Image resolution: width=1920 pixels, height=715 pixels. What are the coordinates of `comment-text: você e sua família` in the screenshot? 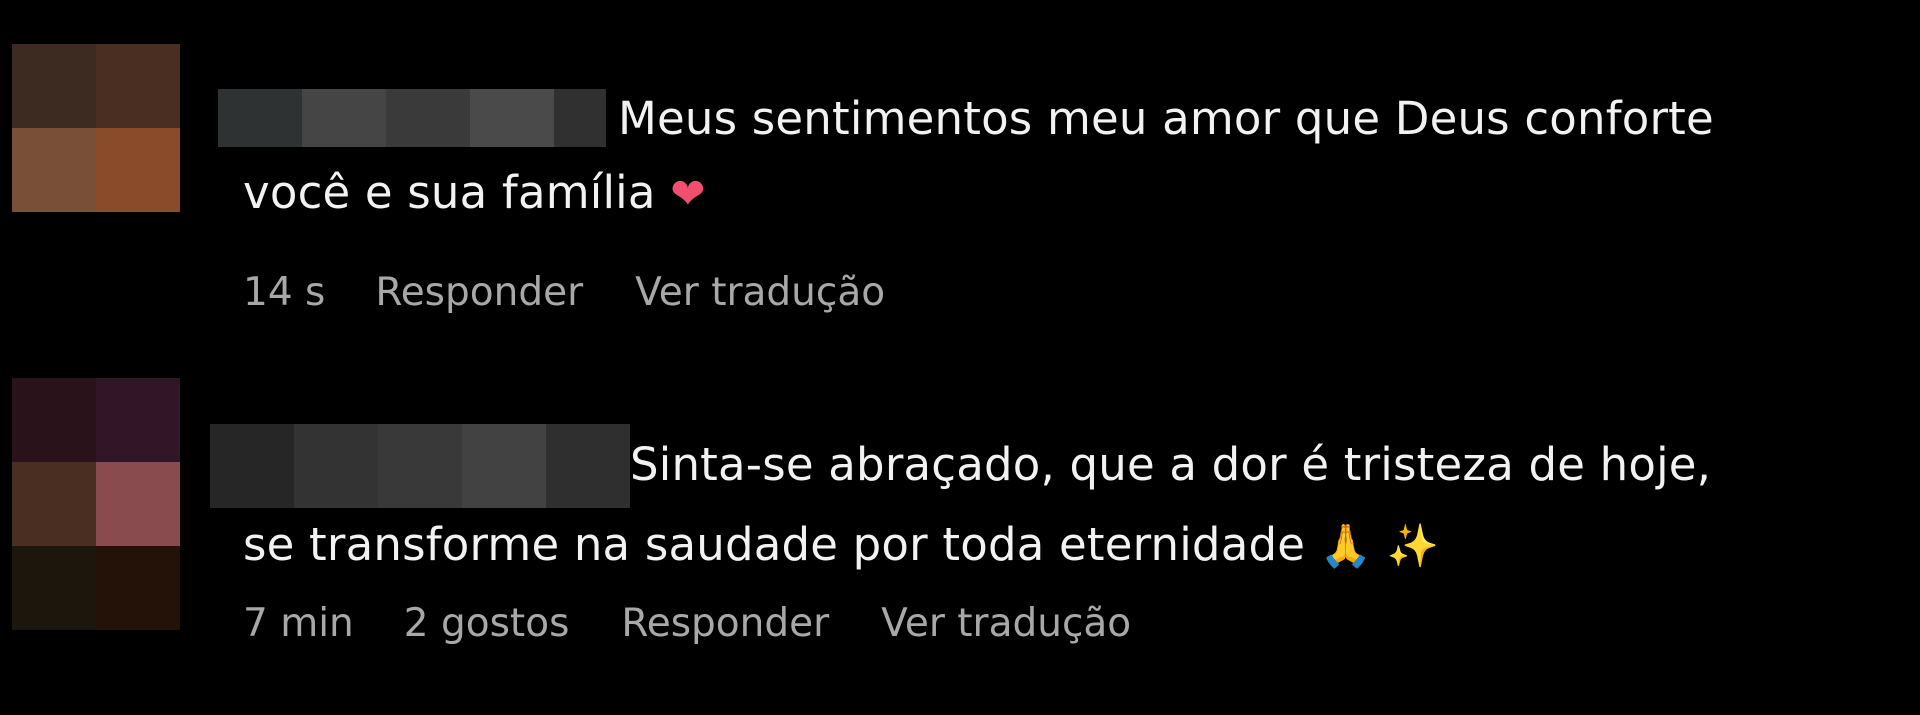 It's located at (449, 192).